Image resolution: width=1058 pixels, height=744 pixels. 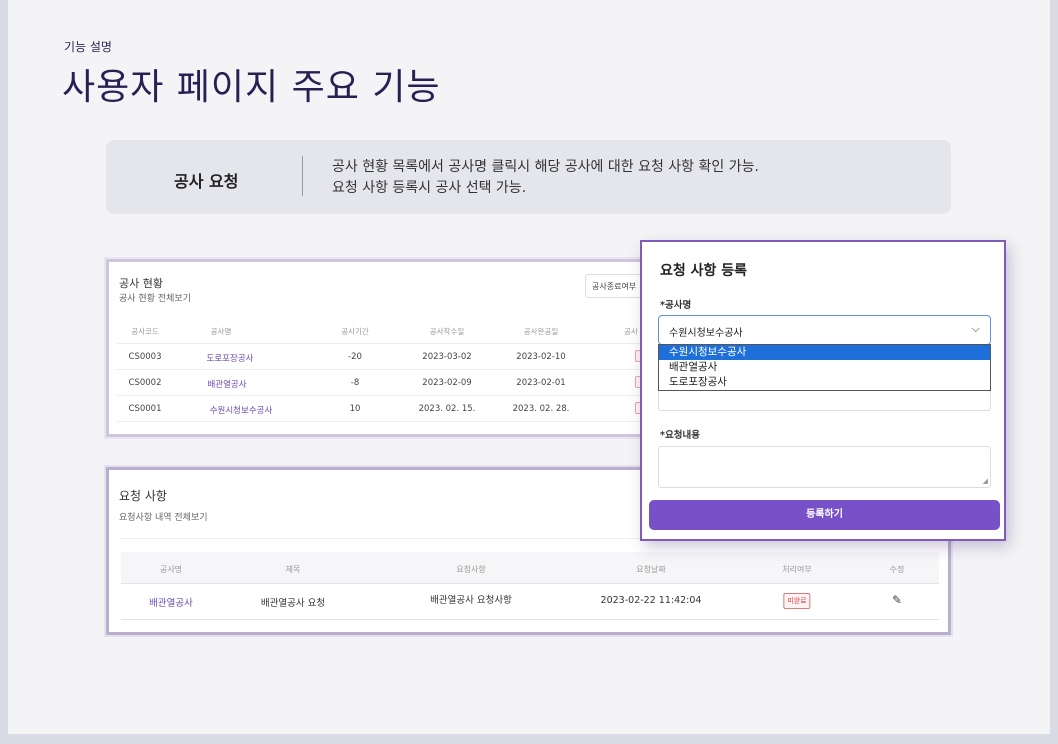 I want to click on table-row: CS0003 도로포장공사 -20 2023-03-02 2023-02-10, so click(x=382, y=357).